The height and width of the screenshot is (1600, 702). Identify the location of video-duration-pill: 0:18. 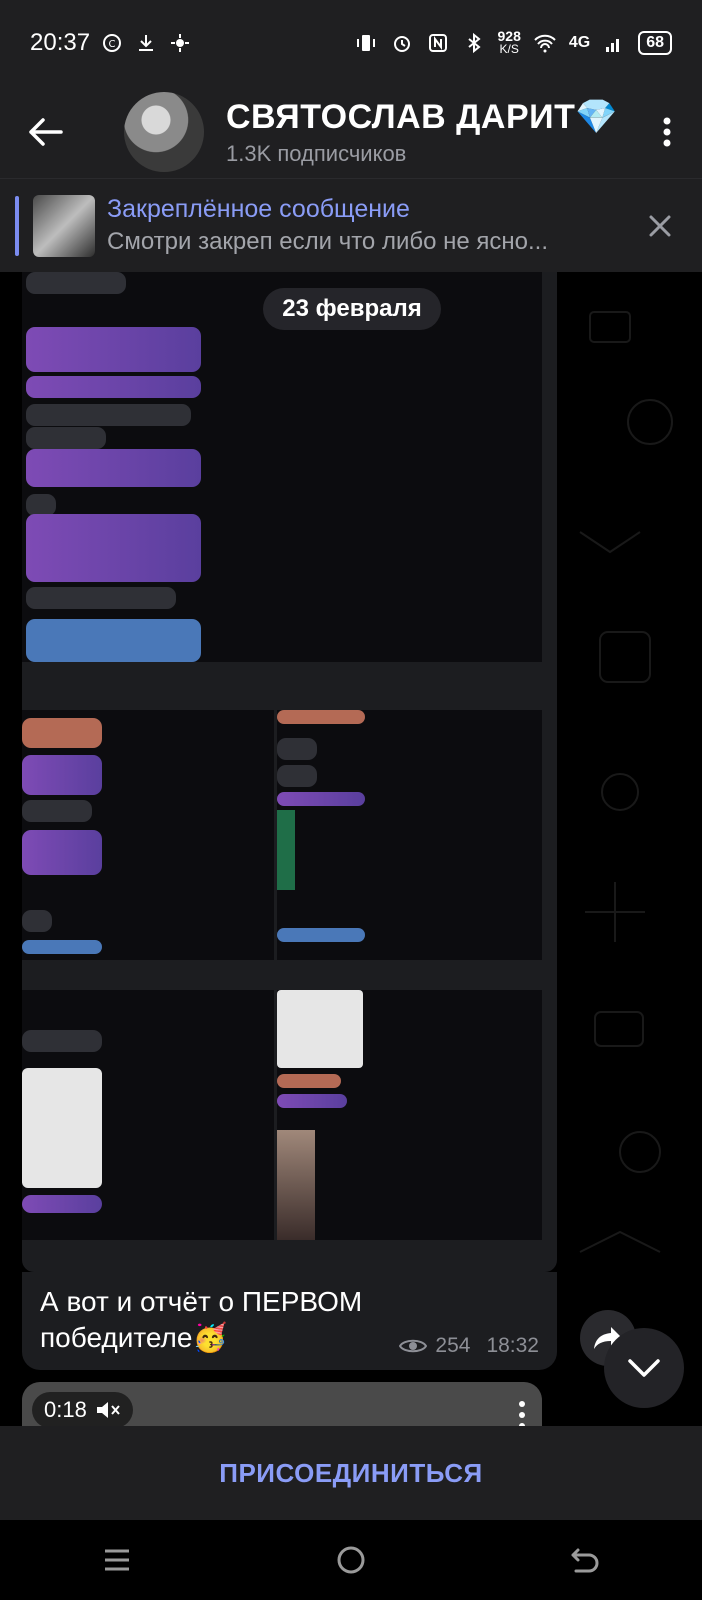
(82, 1409).